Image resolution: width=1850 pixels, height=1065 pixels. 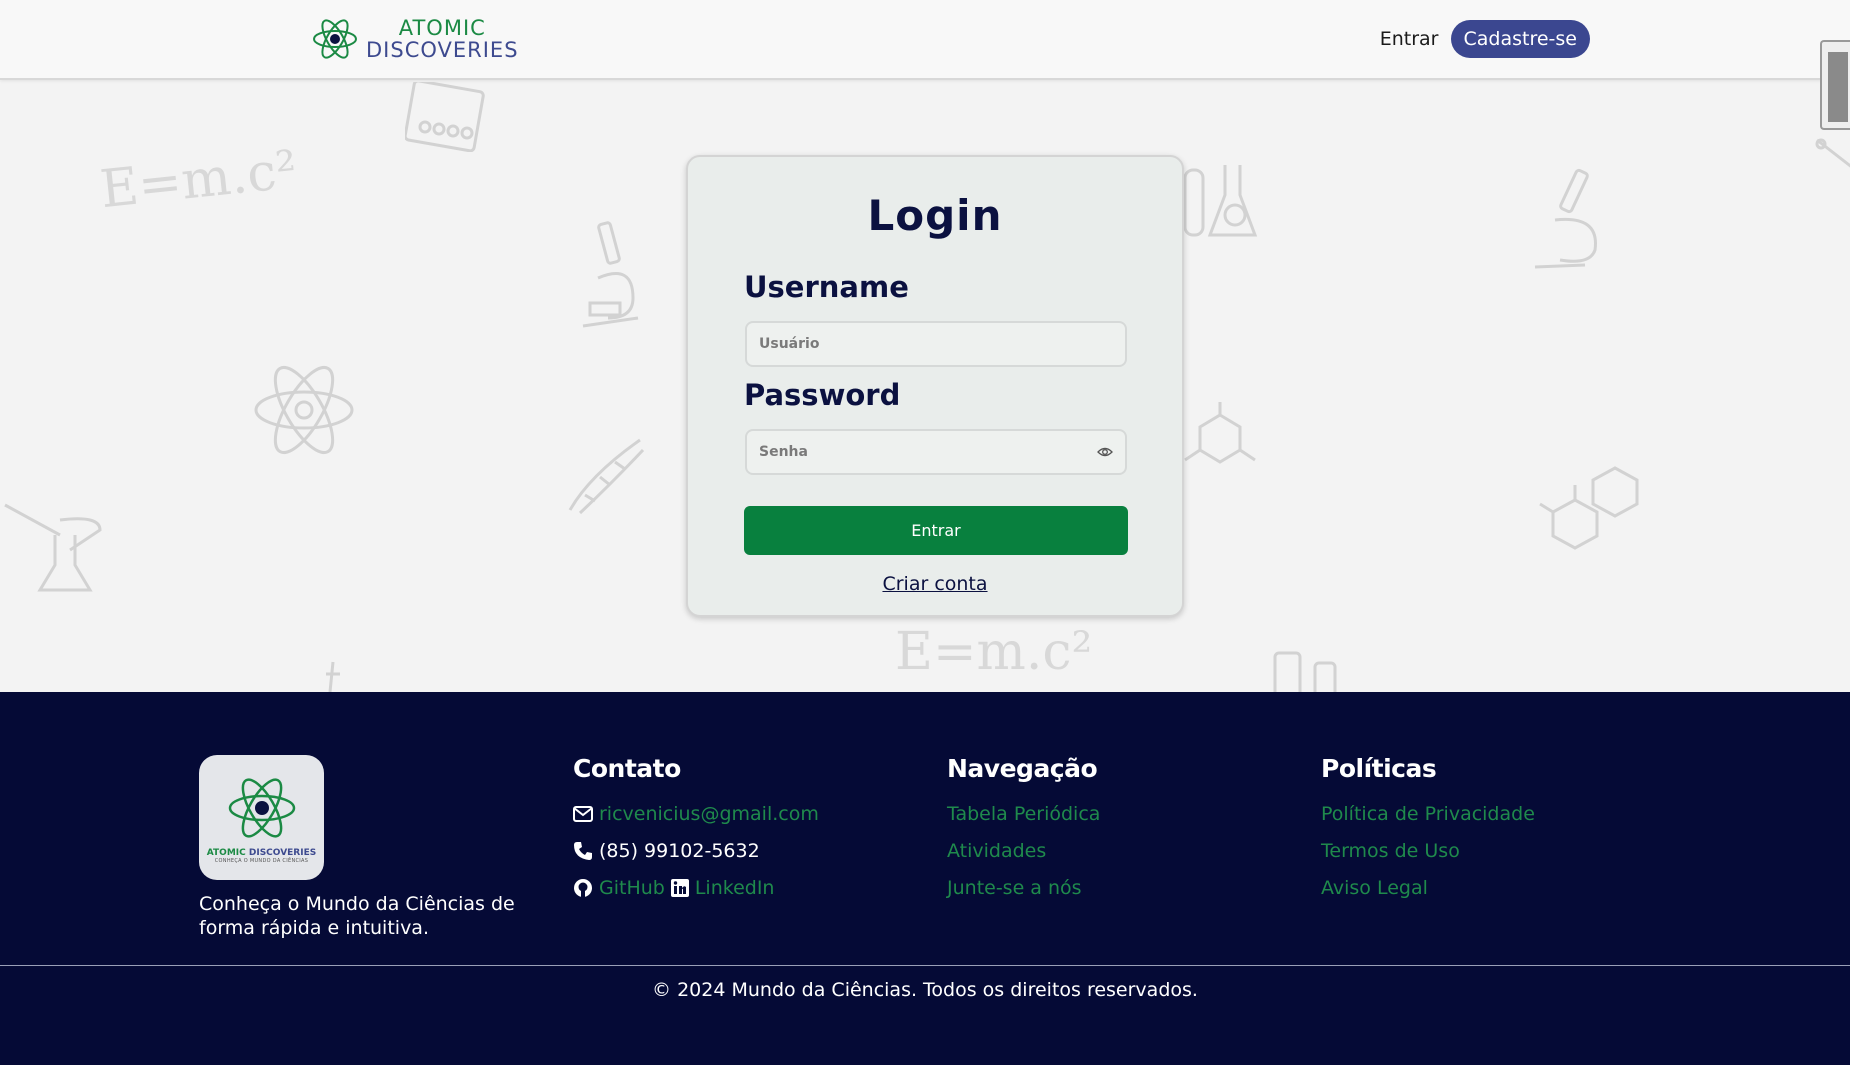 What do you see at coordinates (627, 768) in the screenshot?
I see `contact-heading: Contato` at bounding box center [627, 768].